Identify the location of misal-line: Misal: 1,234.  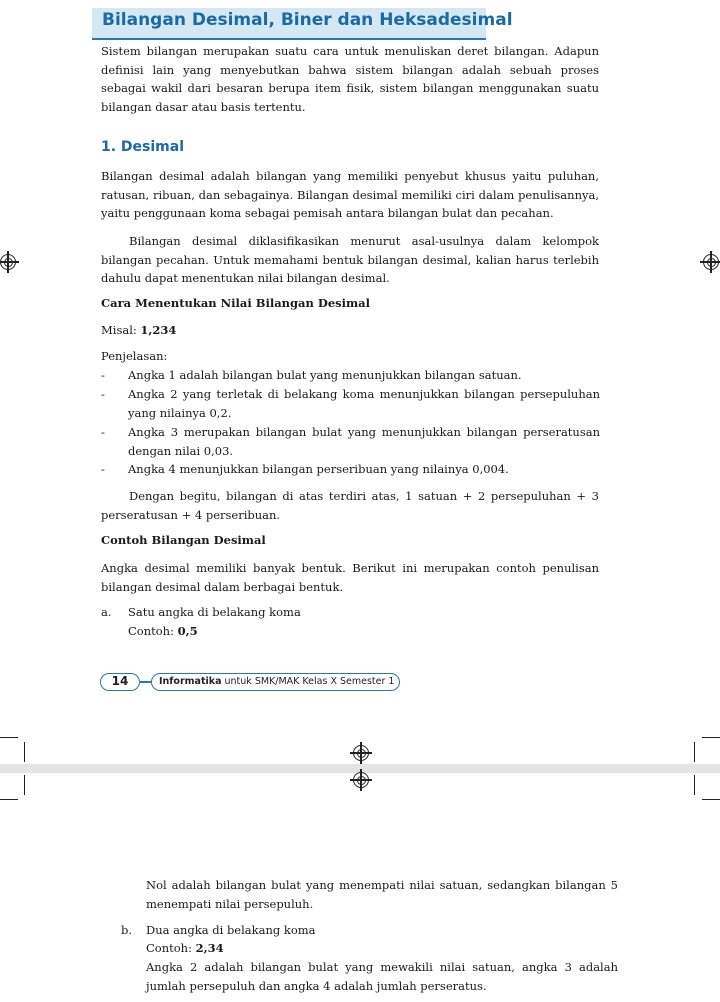
(138, 330).